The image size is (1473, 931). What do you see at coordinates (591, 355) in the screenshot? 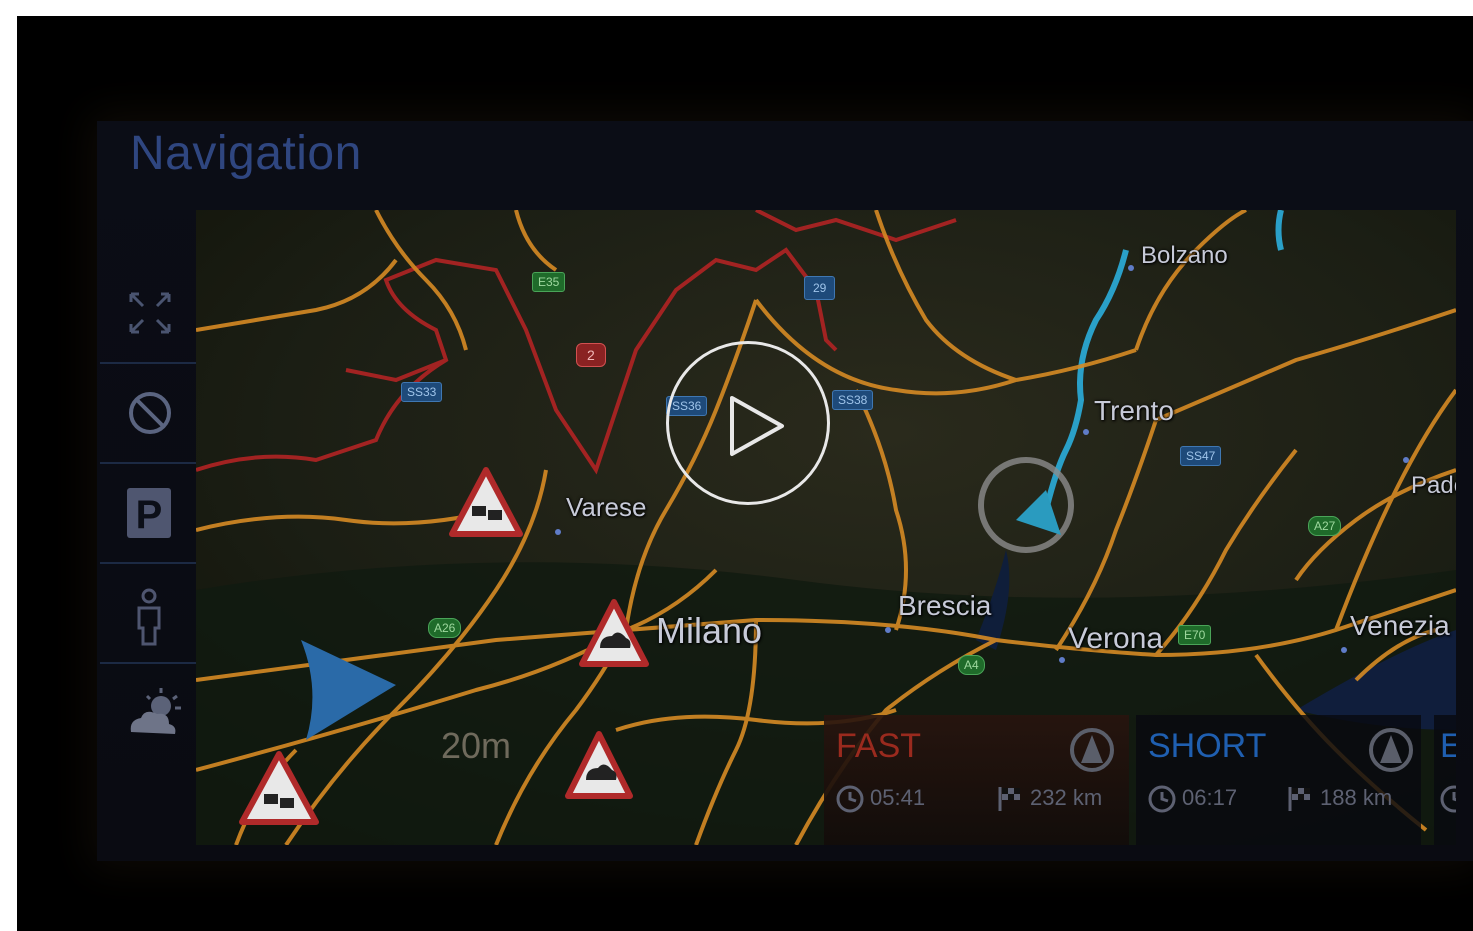
I see `road-shield-2: 2` at bounding box center [591, 355].